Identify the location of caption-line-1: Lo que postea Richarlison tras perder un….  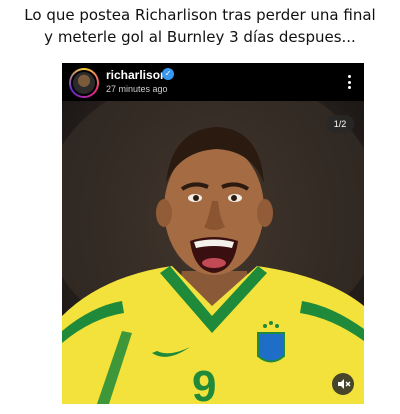
(200, 15).